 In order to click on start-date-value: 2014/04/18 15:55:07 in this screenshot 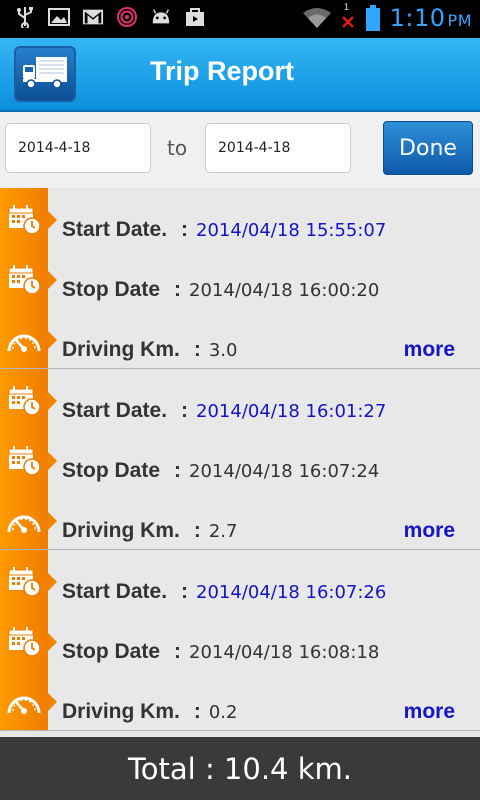, I will do `click(291, 230)`.